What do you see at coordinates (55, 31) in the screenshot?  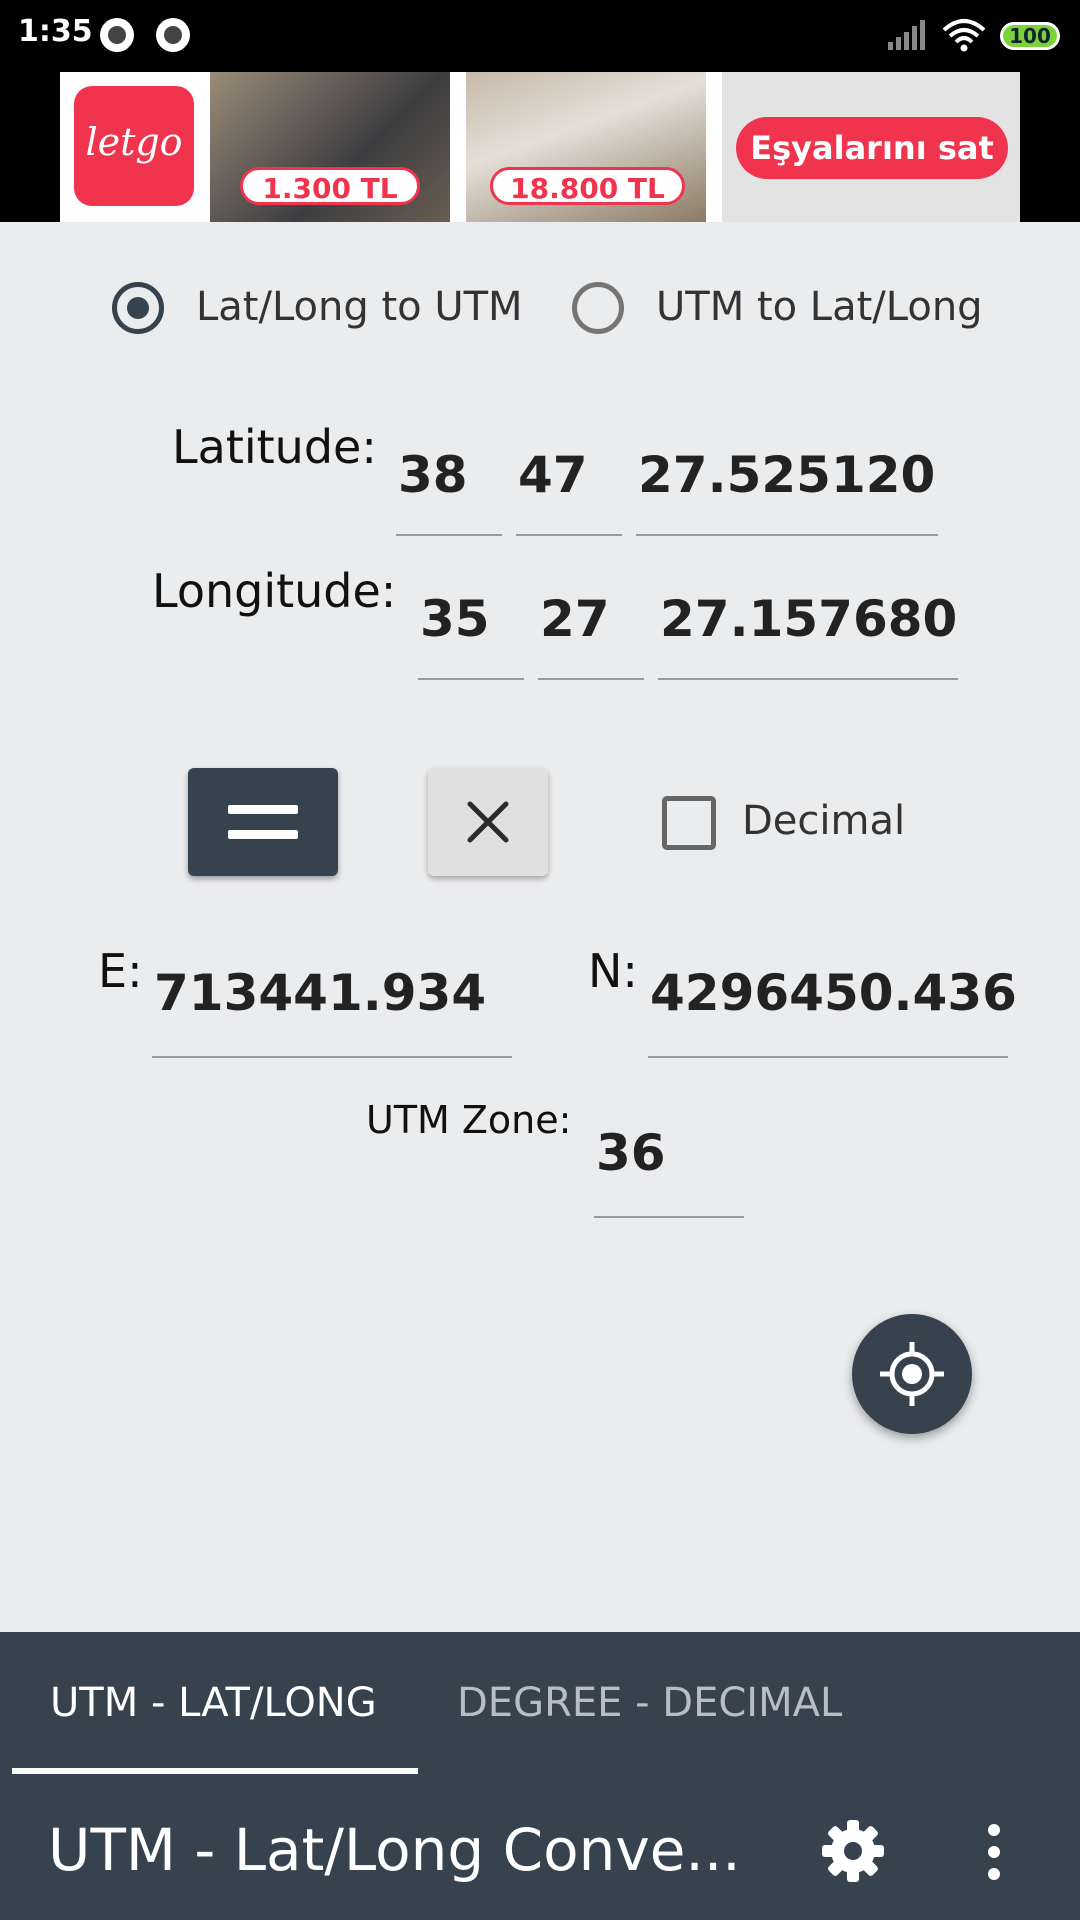 I see `status-time: 1:35` at bounding box center [55, 31].